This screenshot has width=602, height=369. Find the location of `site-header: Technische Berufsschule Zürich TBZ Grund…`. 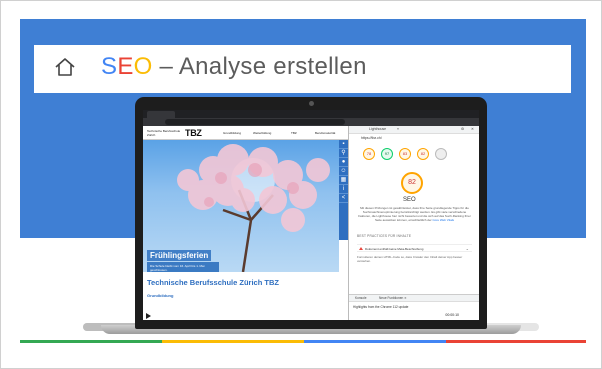

site-header: Technische Berufsschule Zürich TBZ Grund… is located at coordinates (245, 133).